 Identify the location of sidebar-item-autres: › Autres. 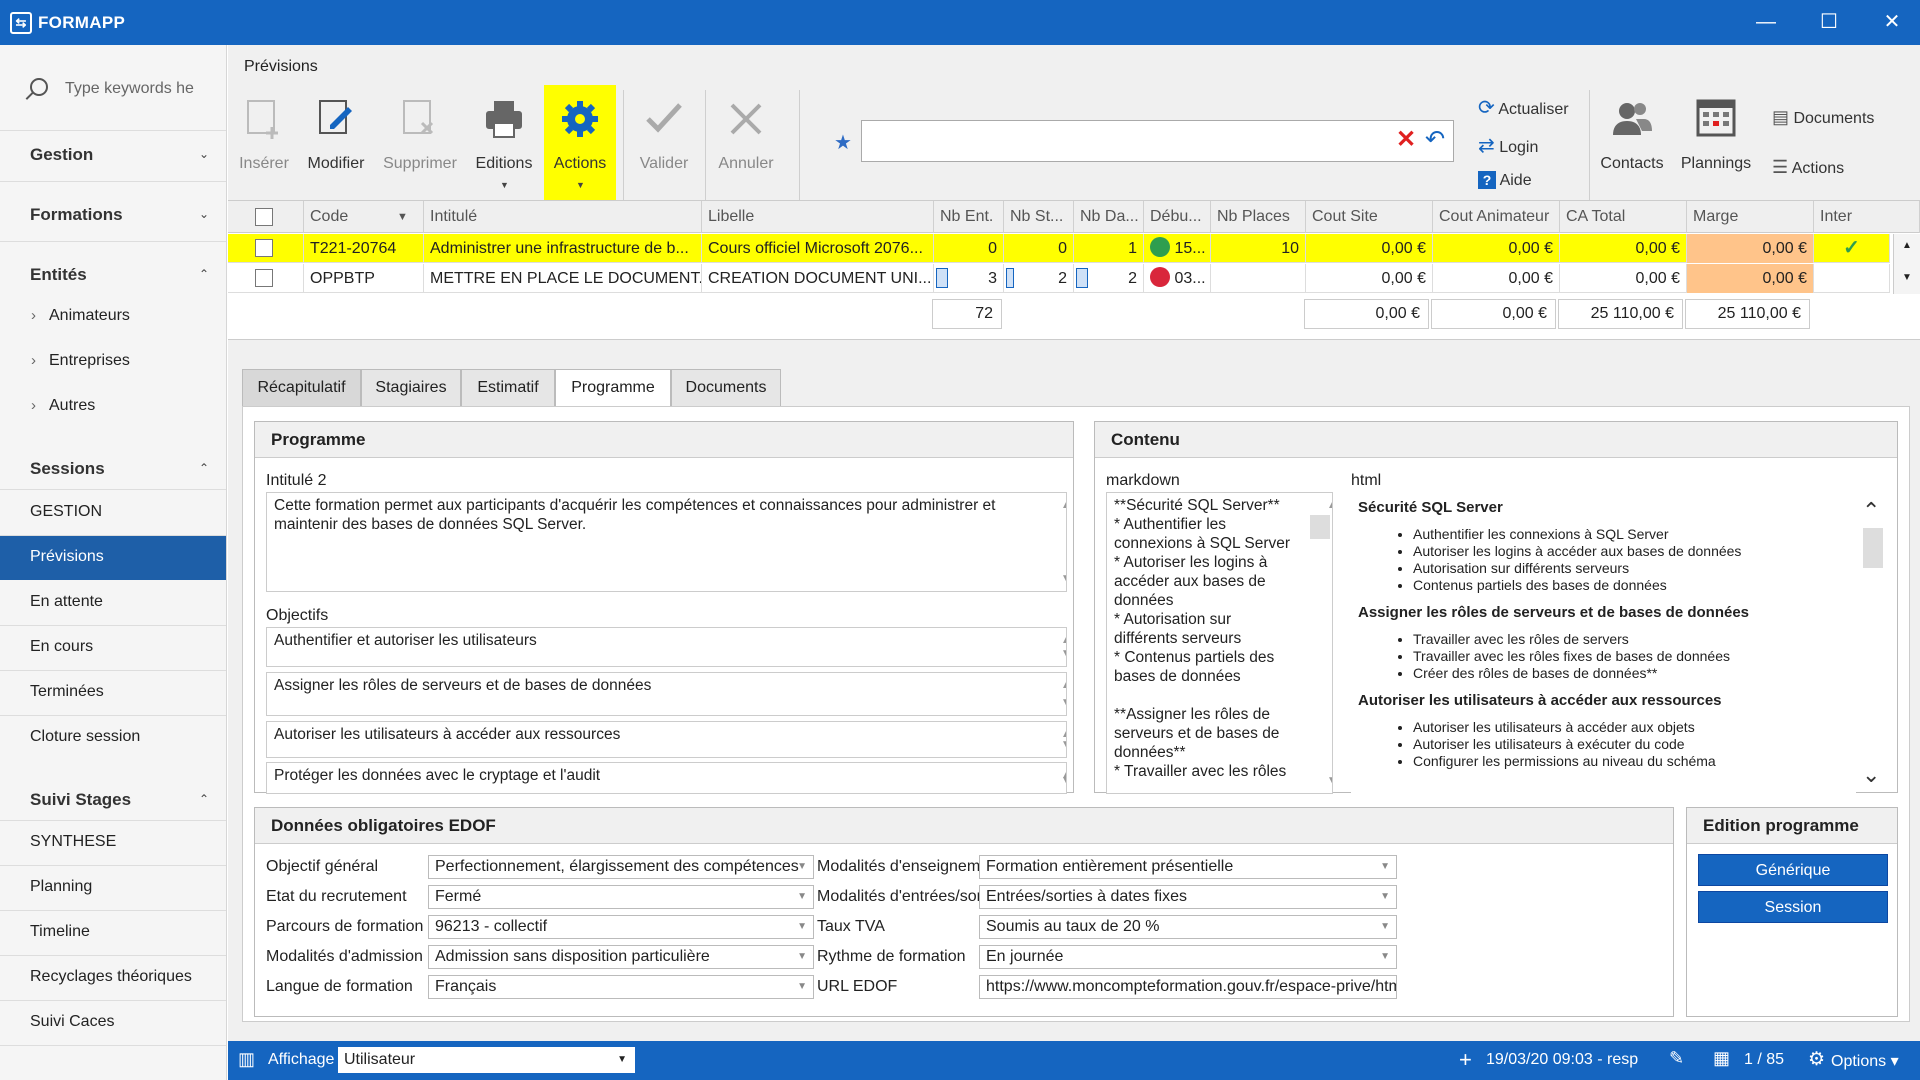
(113, 407).